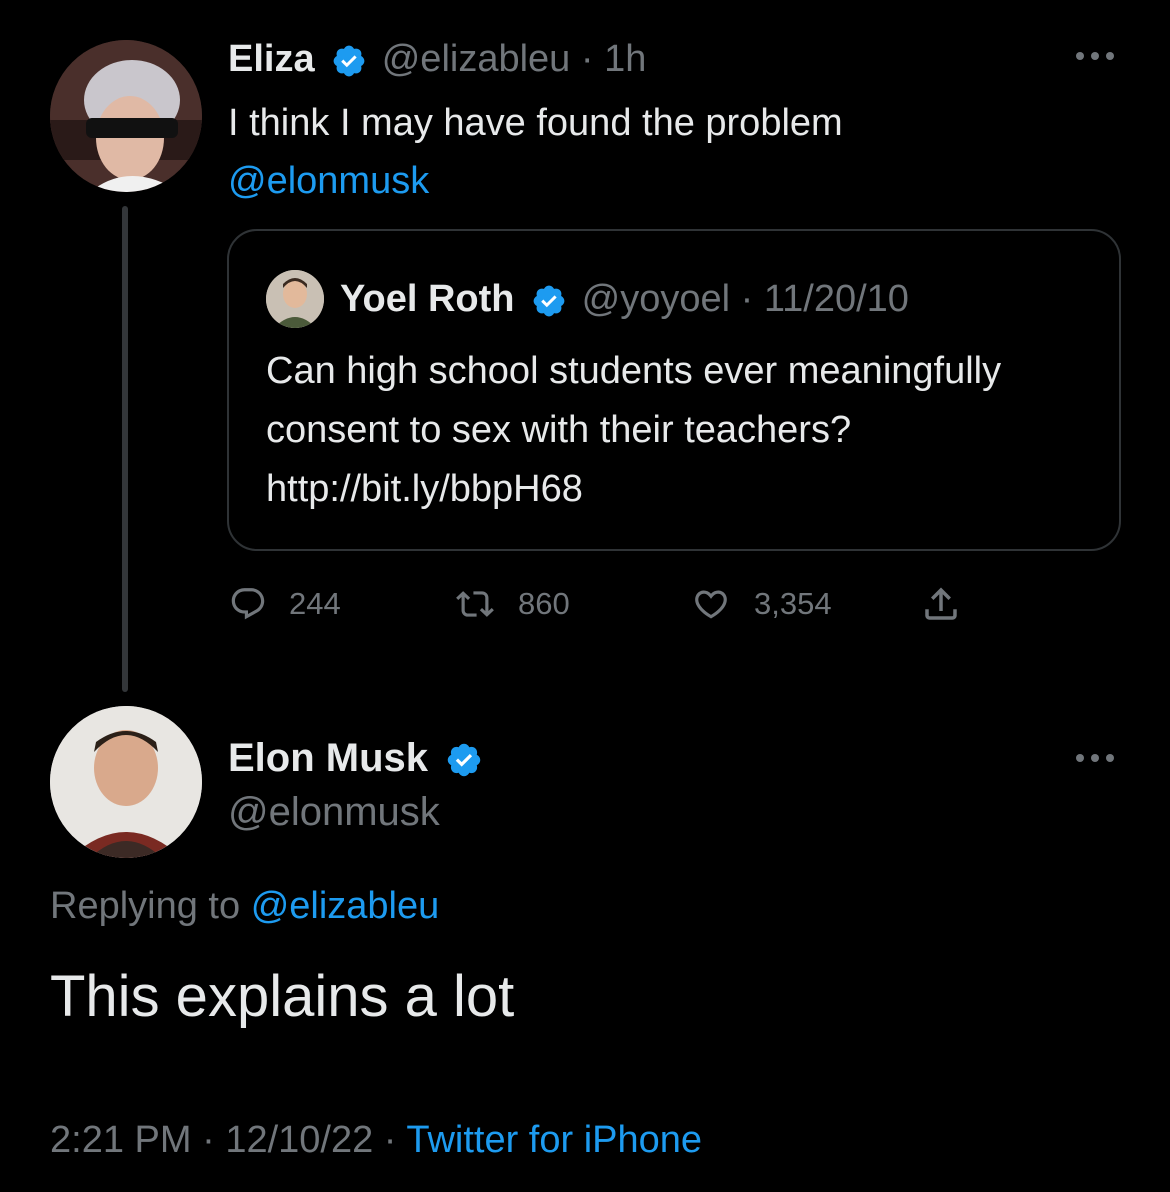 The height and width of the screenshot is (1192, 1170). What do you see at coordinates (941, 603) in the screenshot?
I see `share-icon` at bounding box center [941, 603].